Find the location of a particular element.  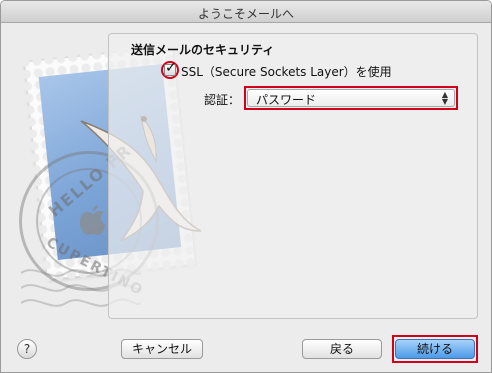

help-icon: ? is located at coordinates (27, 349).